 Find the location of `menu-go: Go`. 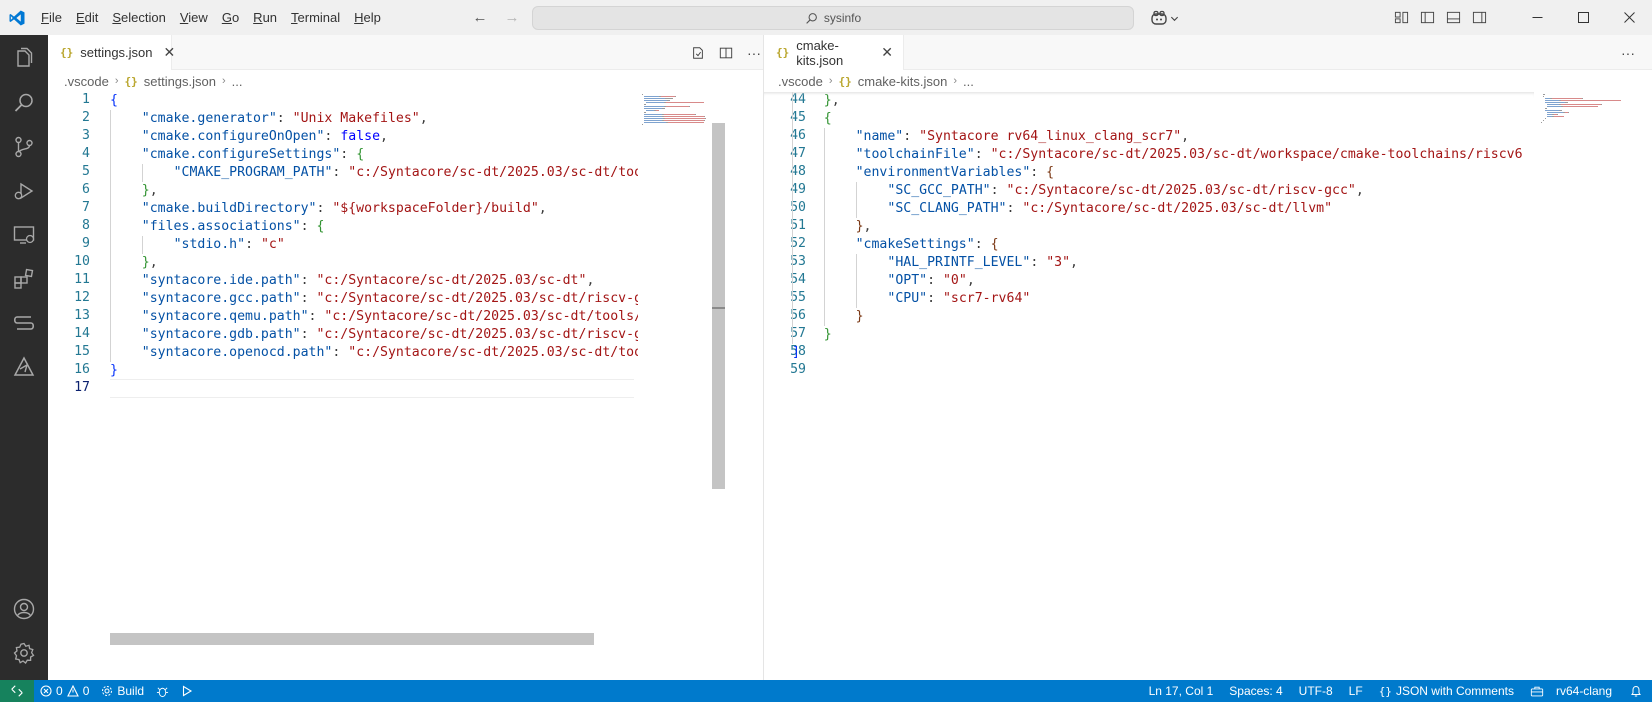

menu-go: Go is located at coordinates (230, 17).